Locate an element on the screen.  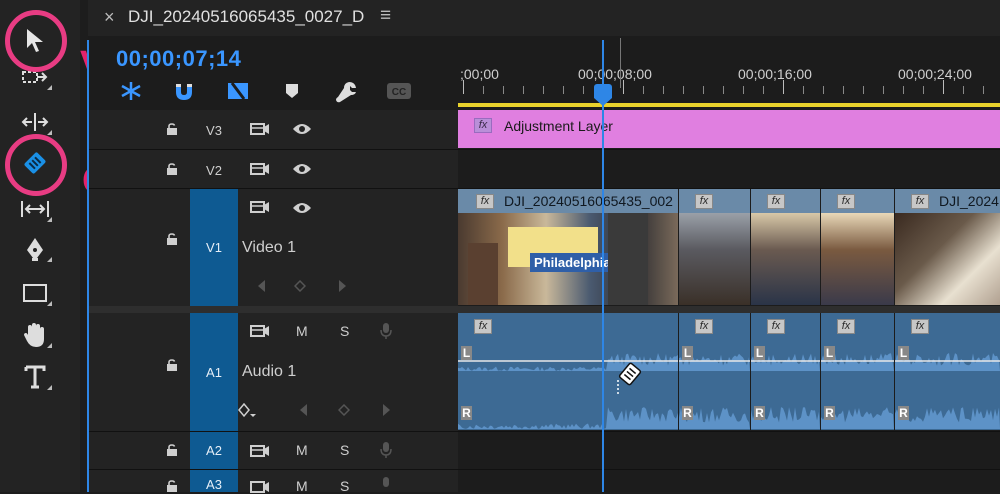
razor-cursor-icon is located at coordinates (629, 378).